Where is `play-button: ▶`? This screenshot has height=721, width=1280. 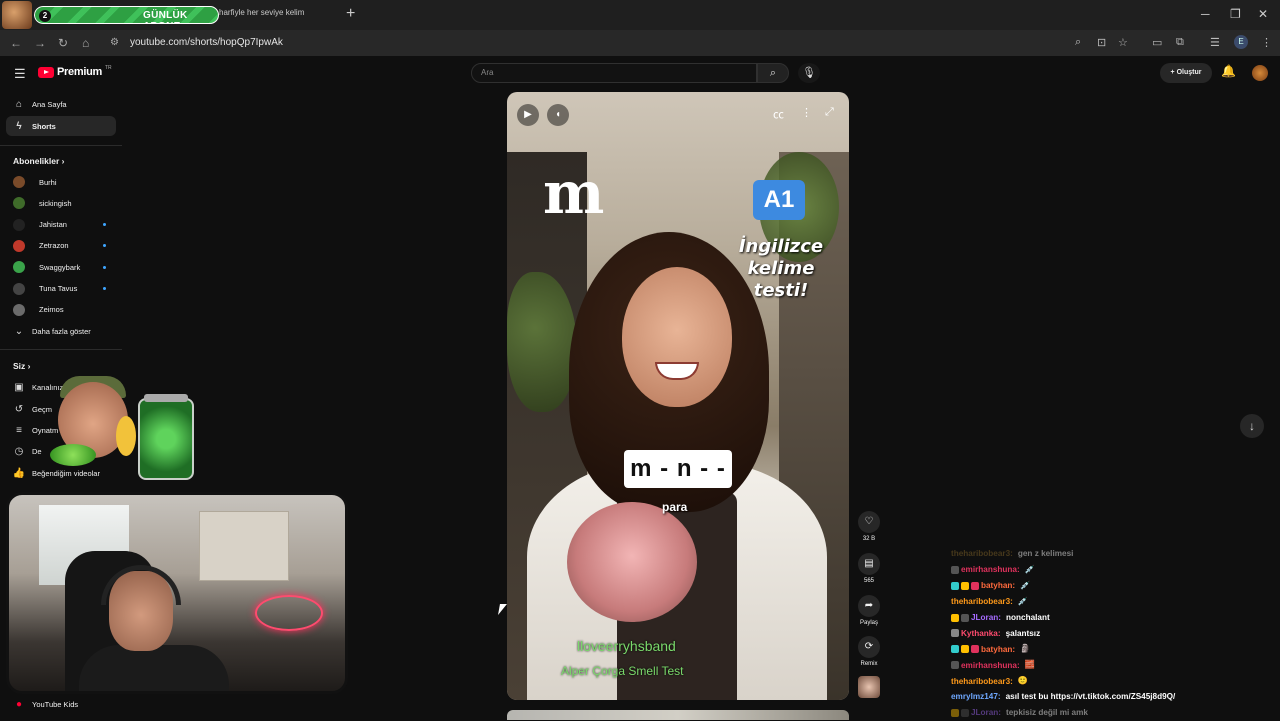
play-button: ▶ is located at coordinates (528, 115).